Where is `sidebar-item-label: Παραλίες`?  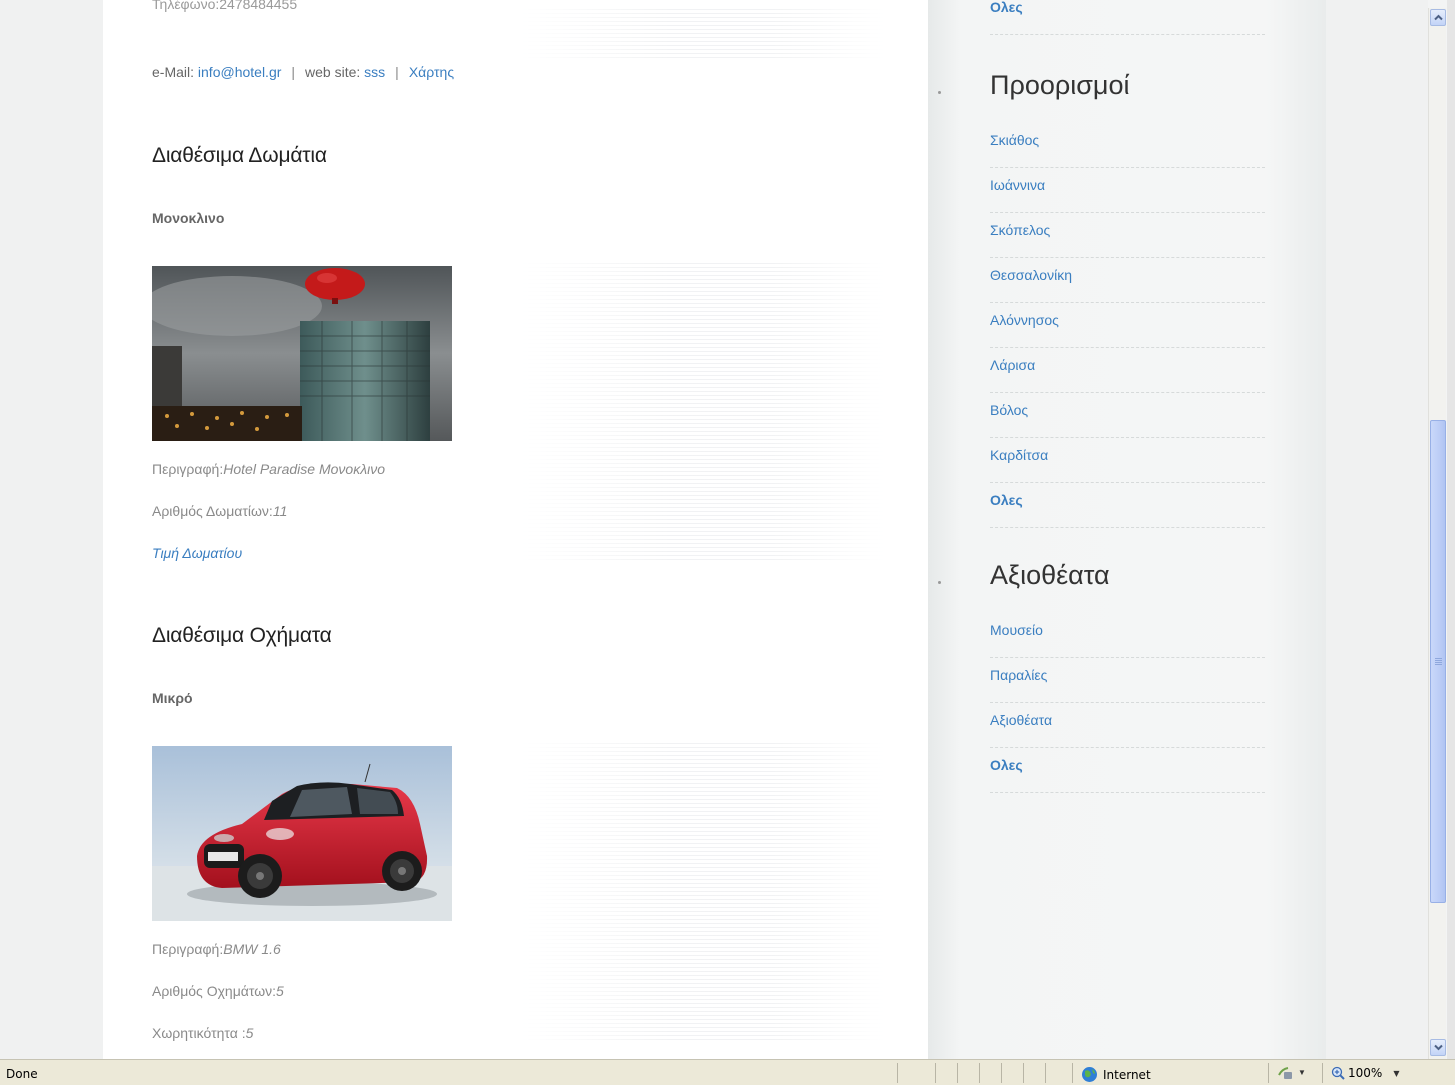
sidebar-item-label: Παραλίες is located at coordinates (1019, 675).